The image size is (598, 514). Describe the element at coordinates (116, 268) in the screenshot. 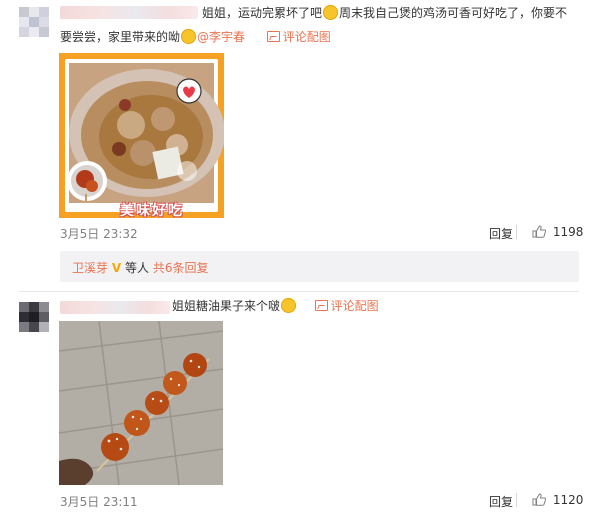

I see `verified-badge-icon: V` at that location.